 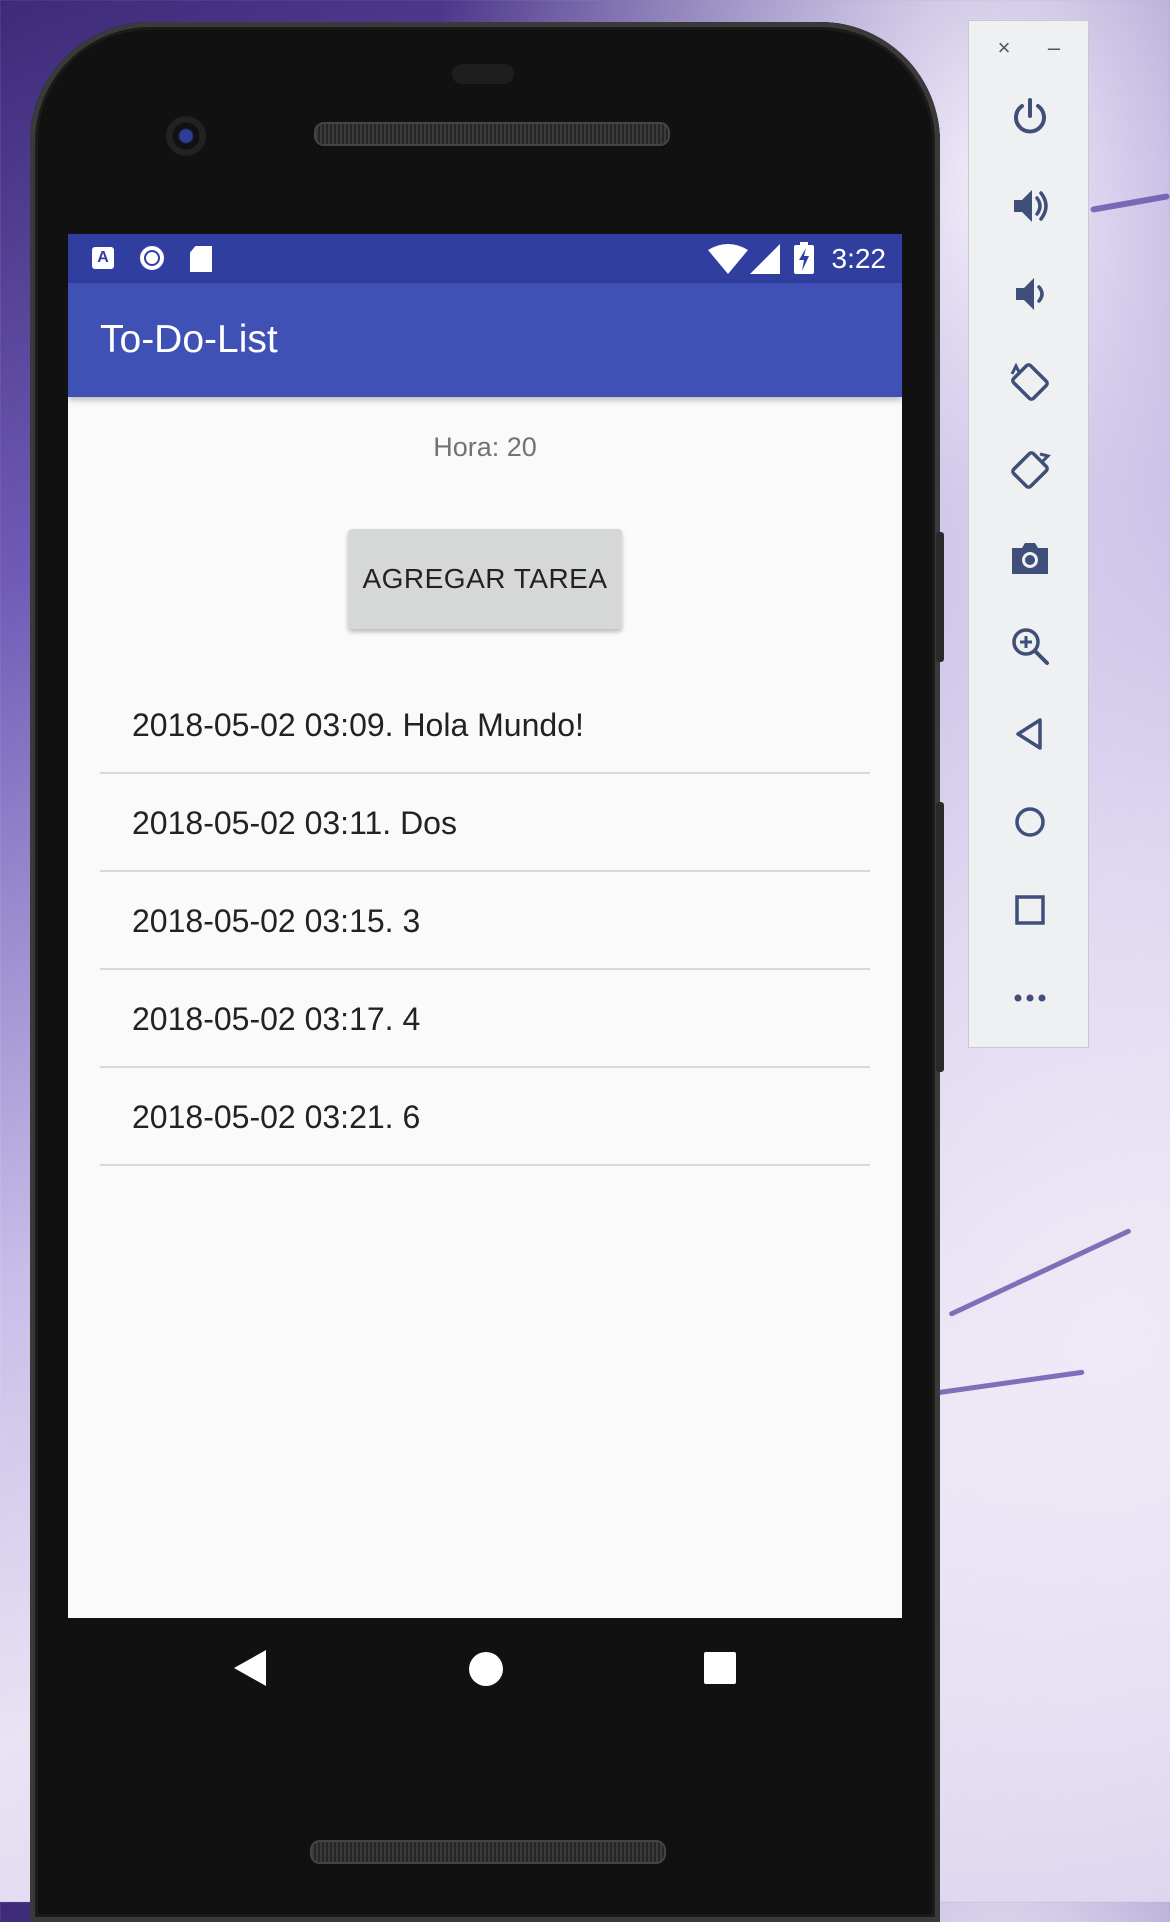 I want to click on rotate-right-button, so click(x=1029, y=470).